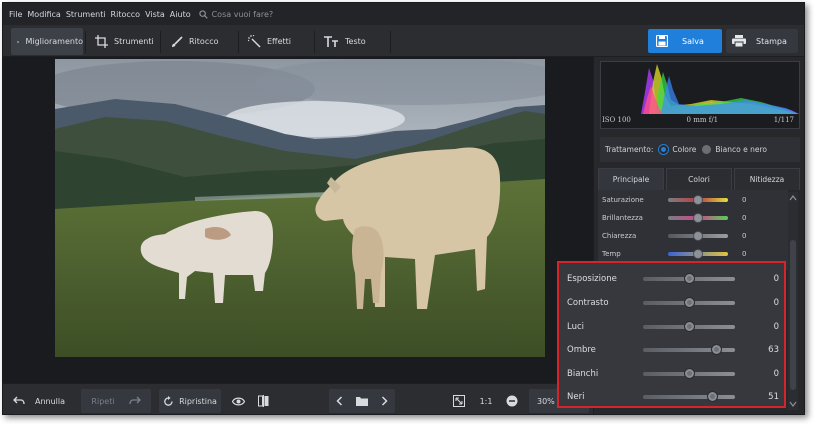  I want to click on folder-icon, so click(361, 401).